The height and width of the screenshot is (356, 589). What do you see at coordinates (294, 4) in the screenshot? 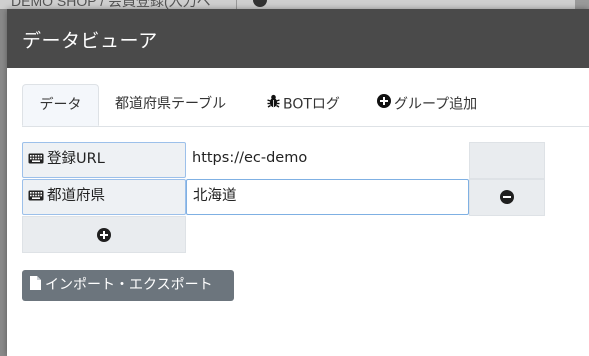
I see `background-page: DEMO SHOP / 会員登録(入力ペ` at bounding box center [294, 4].